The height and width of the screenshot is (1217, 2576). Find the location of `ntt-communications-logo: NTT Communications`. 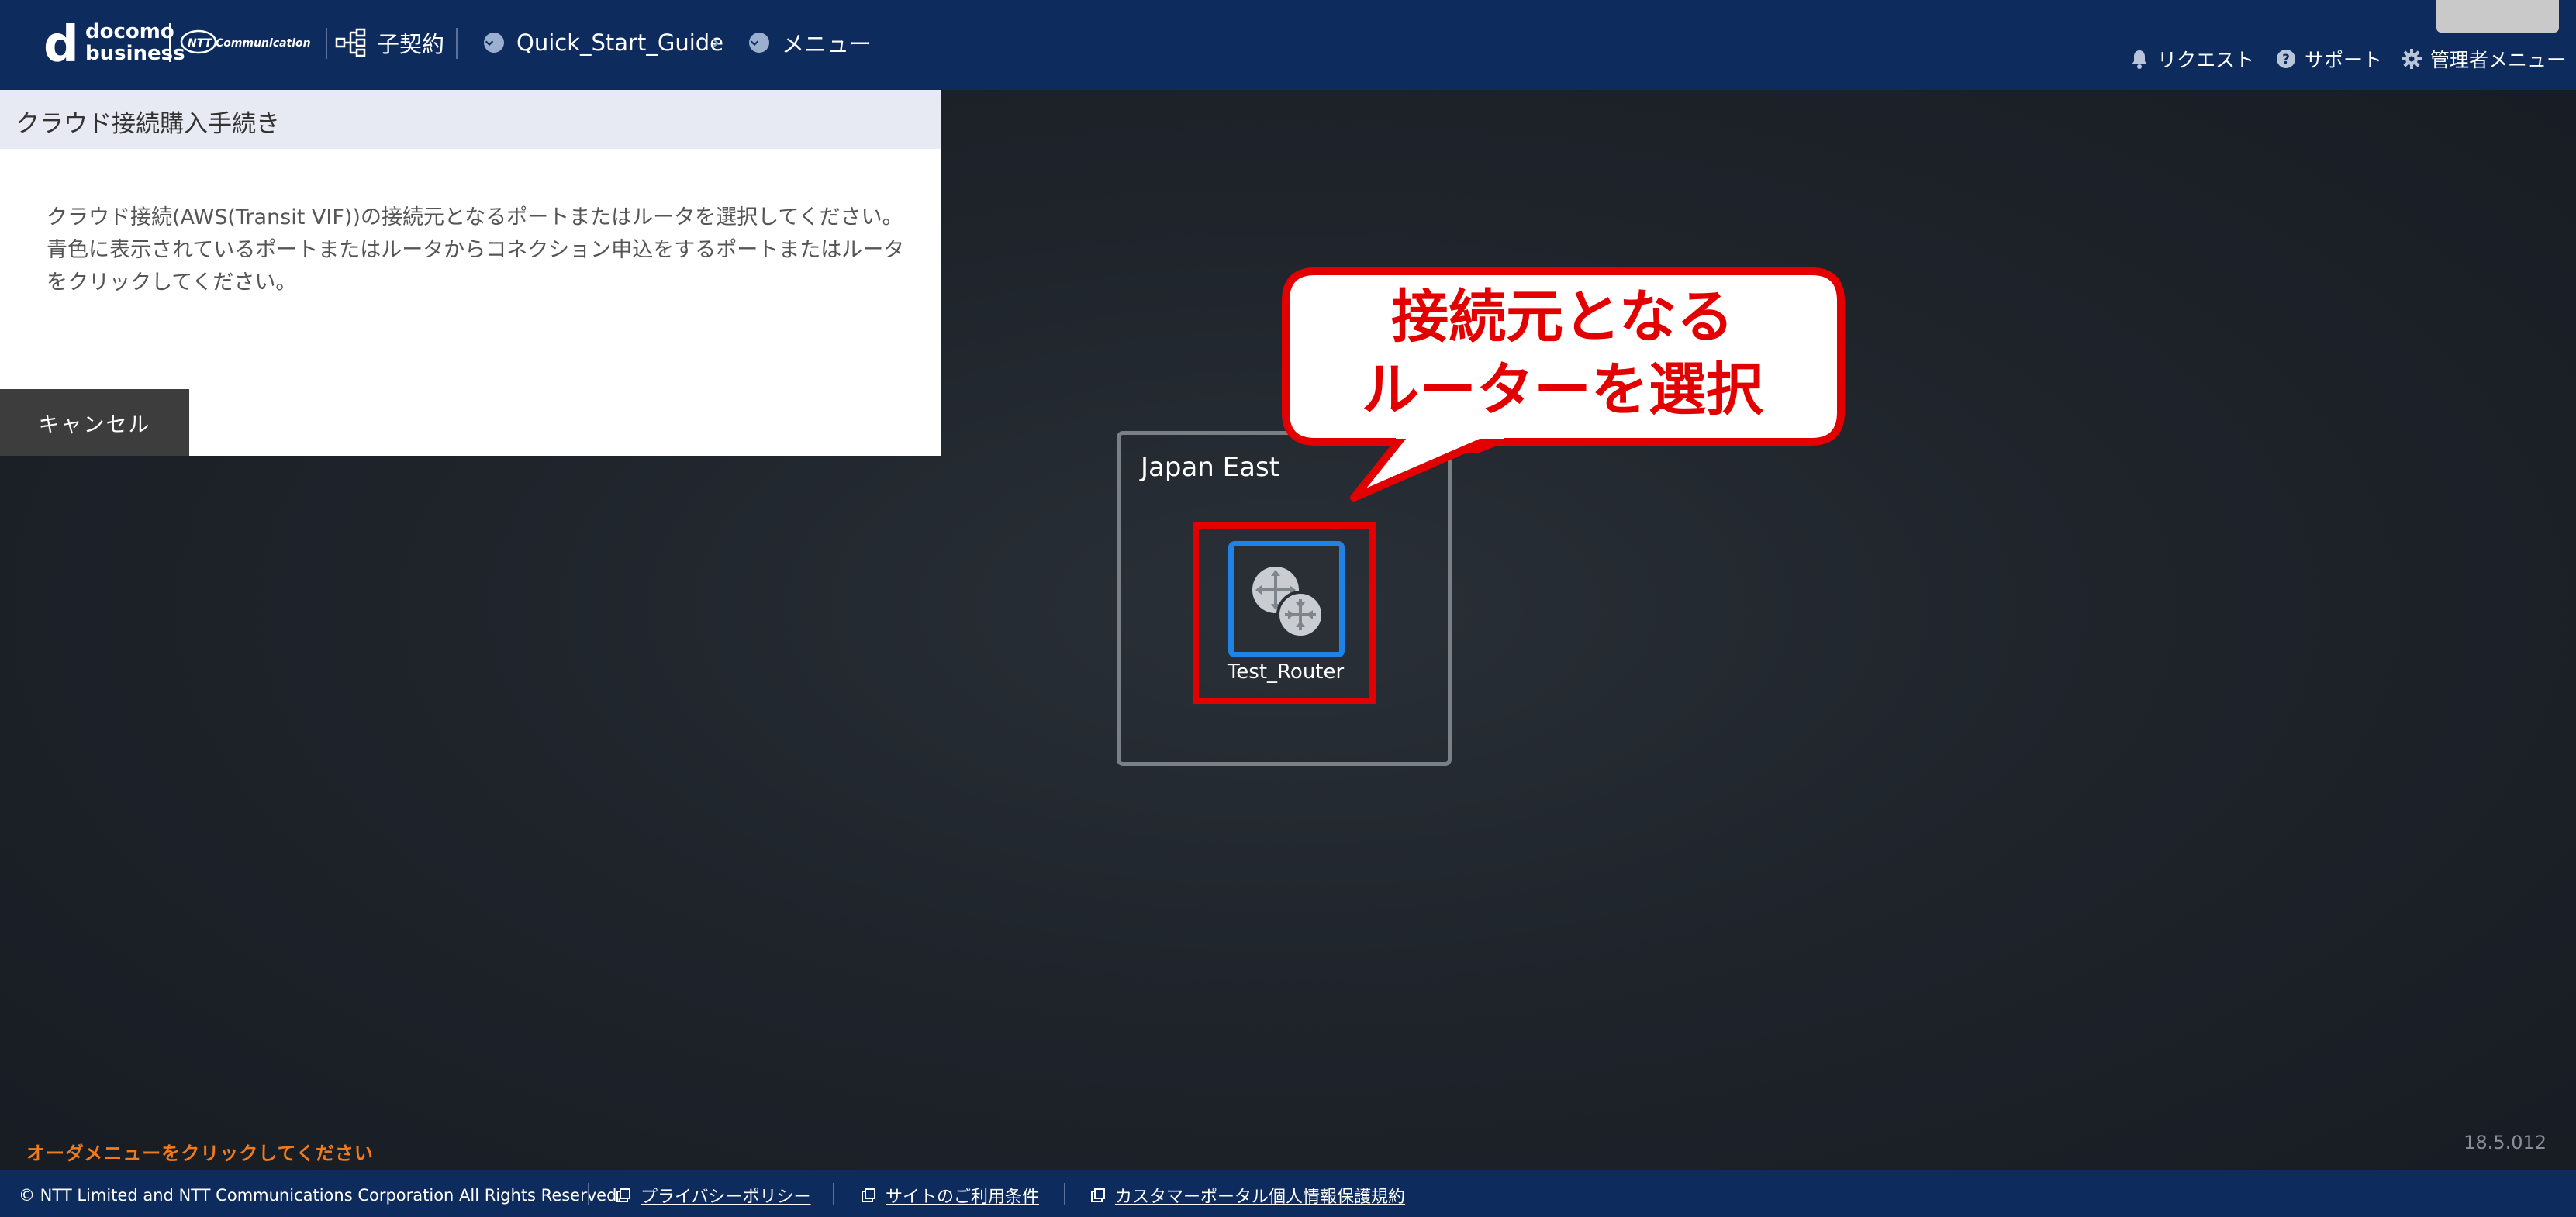

ntt-communications-logo: NTT Communications is located at coordinates (245, 41).